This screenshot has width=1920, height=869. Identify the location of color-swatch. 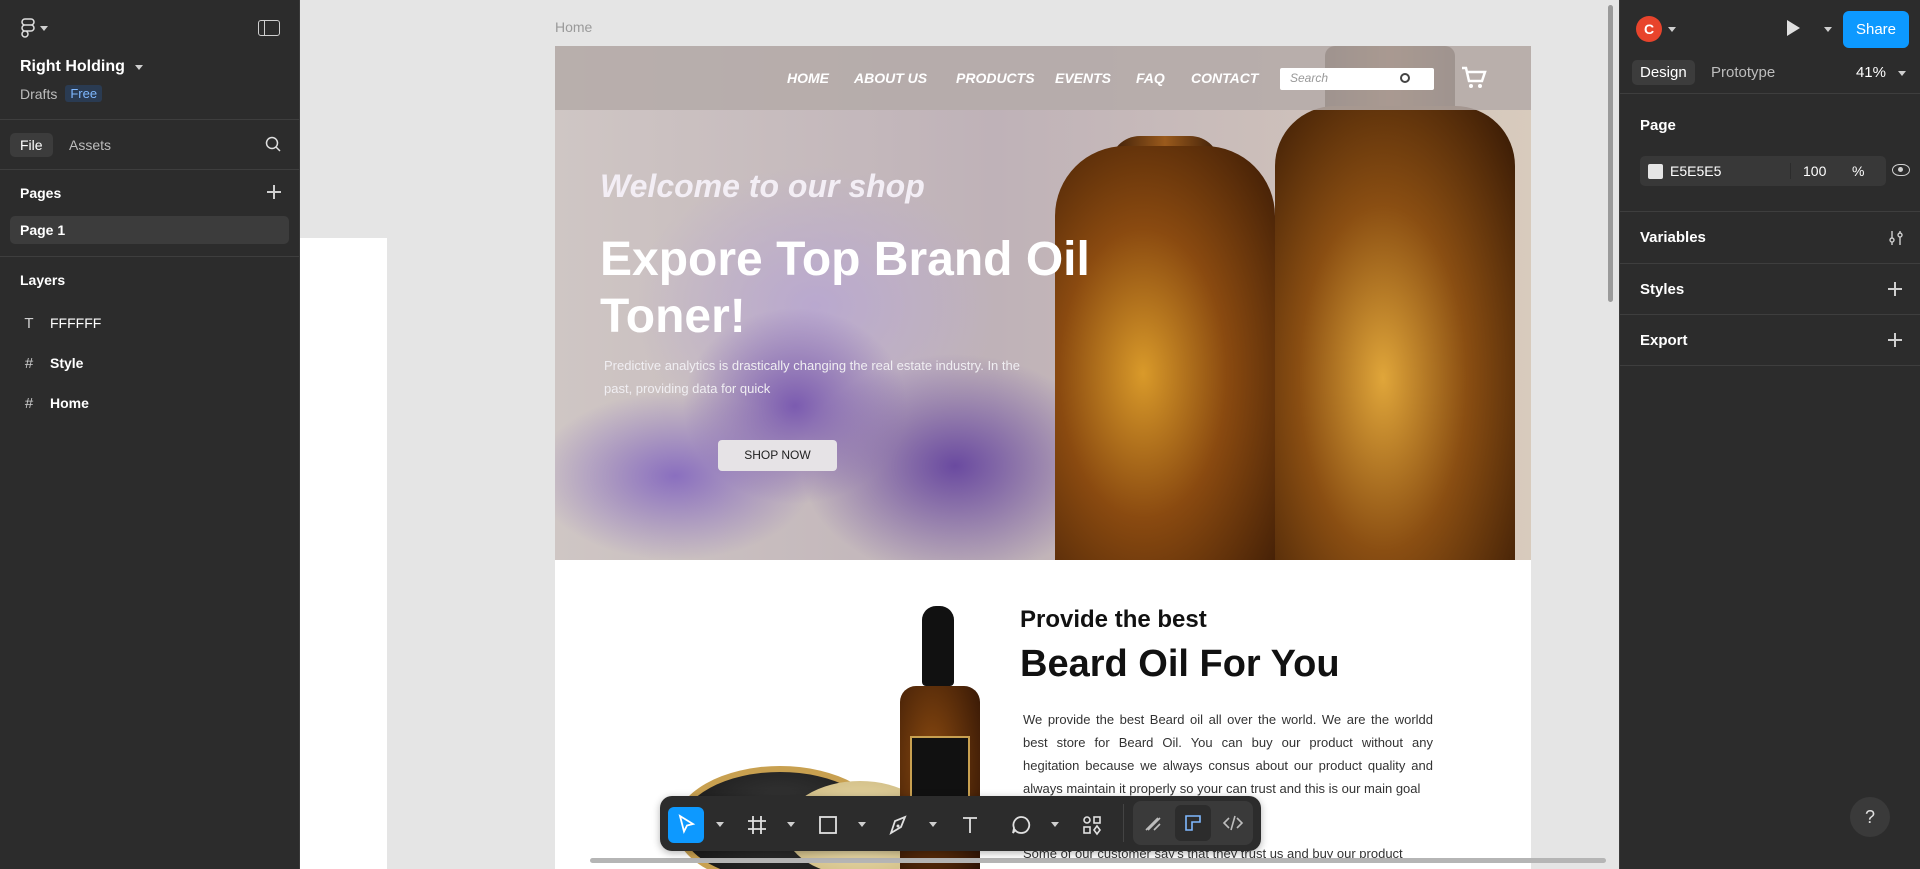
(1655, 171).